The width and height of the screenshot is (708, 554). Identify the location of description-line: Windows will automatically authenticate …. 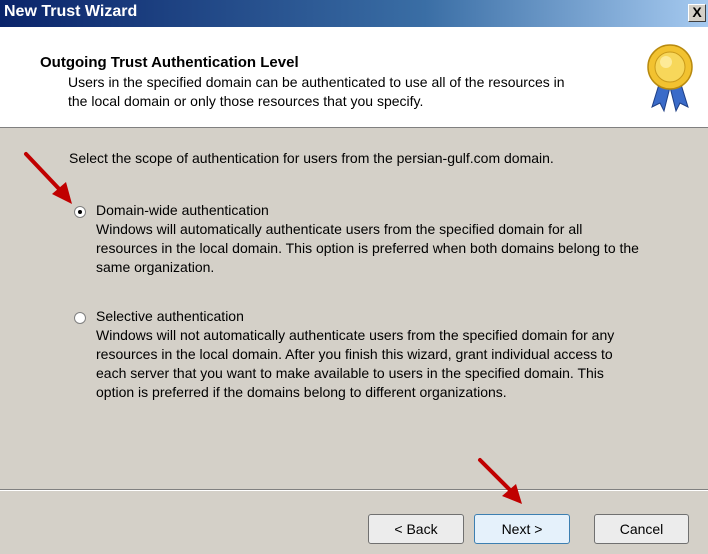
(339, 229).